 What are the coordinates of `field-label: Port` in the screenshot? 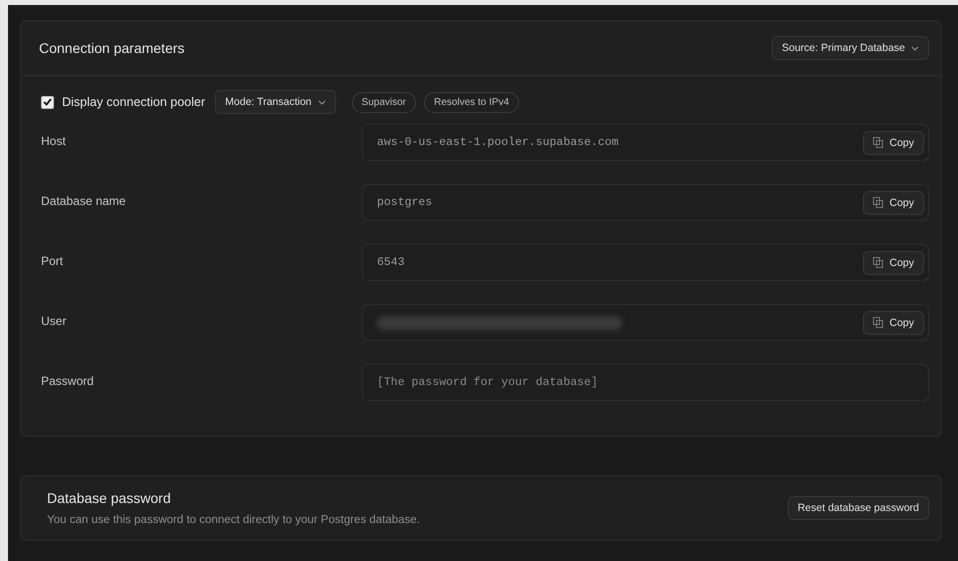 It's located at (52, 261).